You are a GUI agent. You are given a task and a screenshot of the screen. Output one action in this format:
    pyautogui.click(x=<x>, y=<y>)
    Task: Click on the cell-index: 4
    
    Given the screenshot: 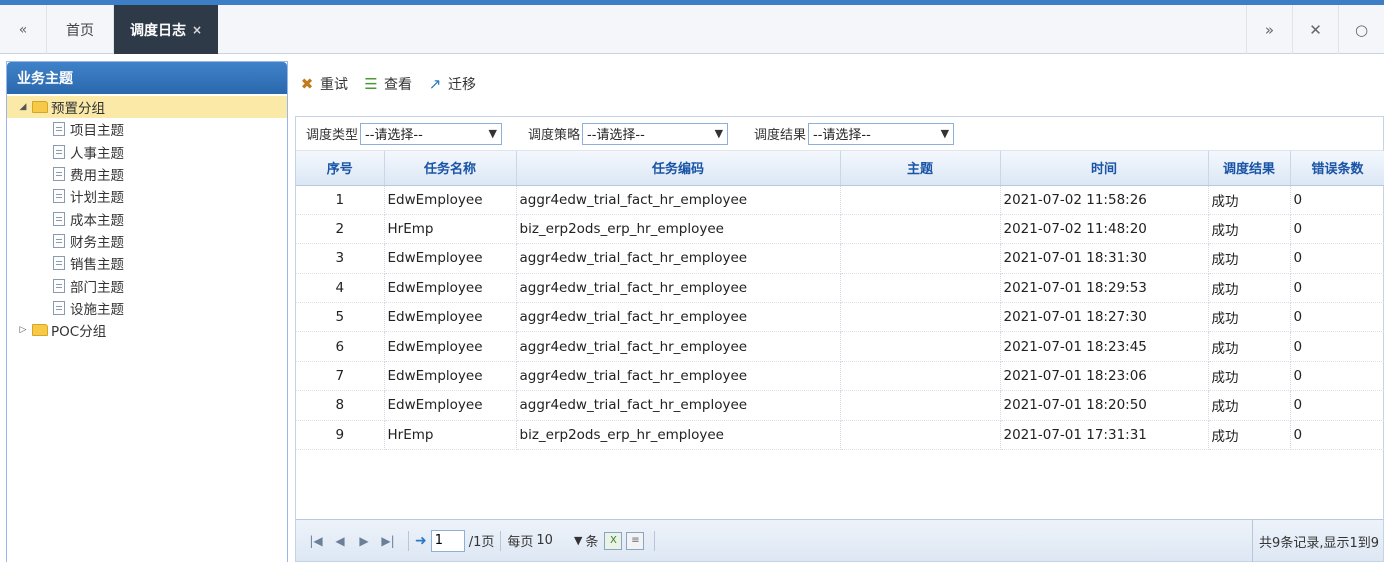 What is the action you would take?
    pyautogui.click(x=340, y=288)
    